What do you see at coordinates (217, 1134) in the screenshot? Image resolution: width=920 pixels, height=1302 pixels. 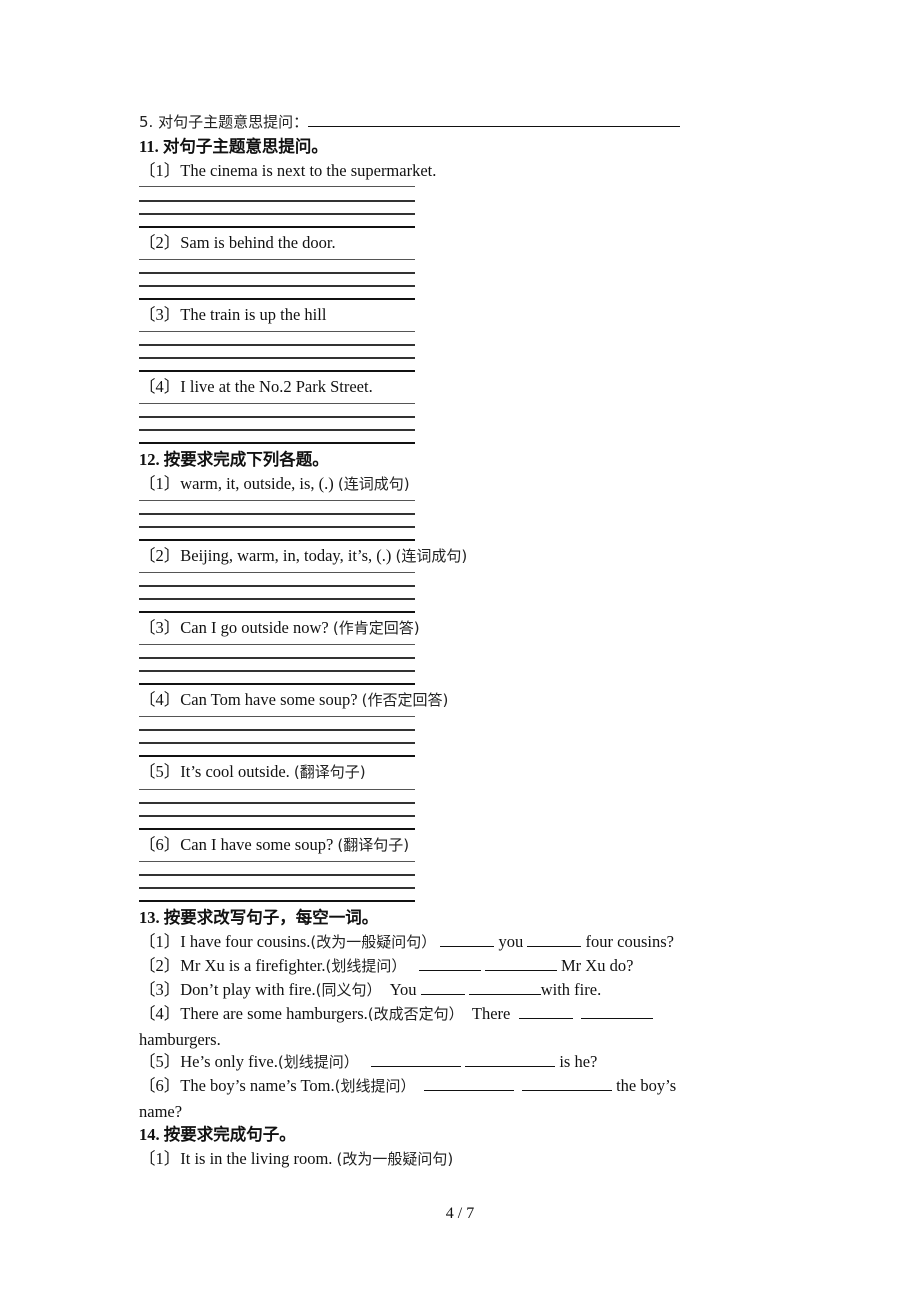 I see `q14-title: 14. 按要求完成句子。` at bounding box center [217, 1134].